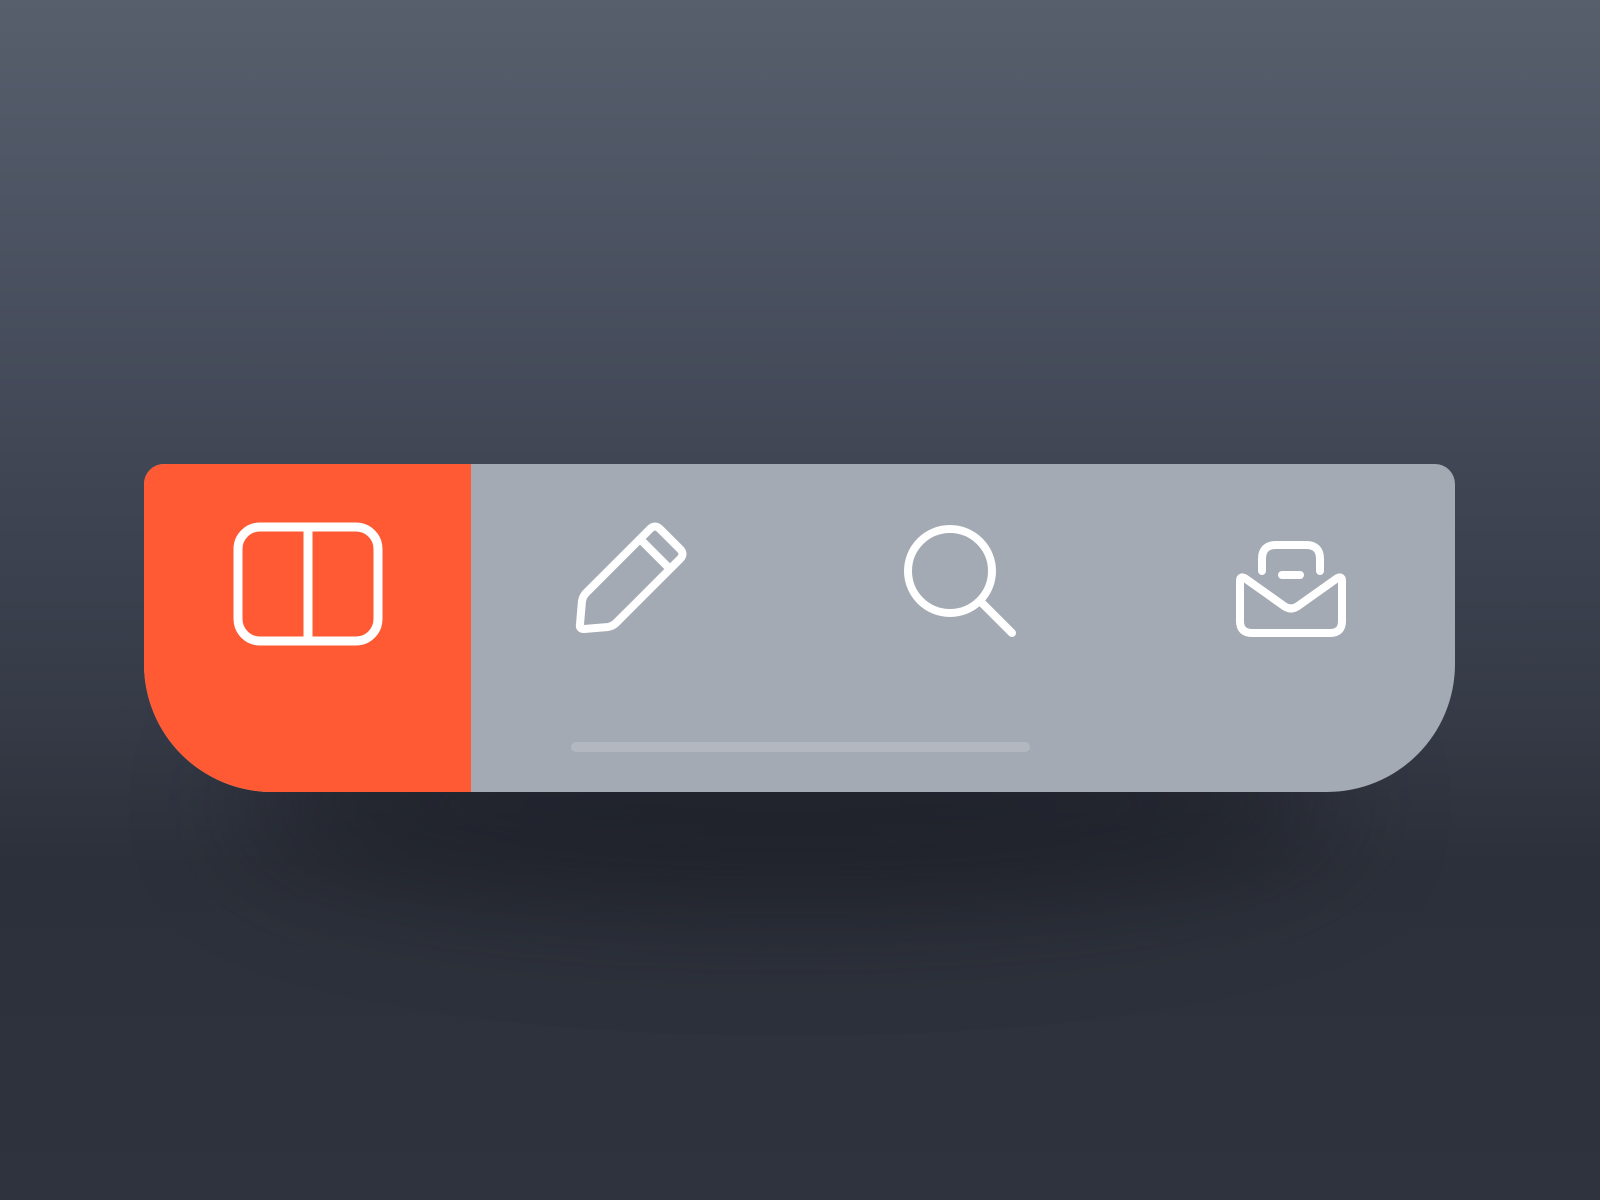 The width and height of the screenshot is (1600, 1200). Describe the element at coordinates (960, 581) in the screenshot. I see `search-icon` at that location.